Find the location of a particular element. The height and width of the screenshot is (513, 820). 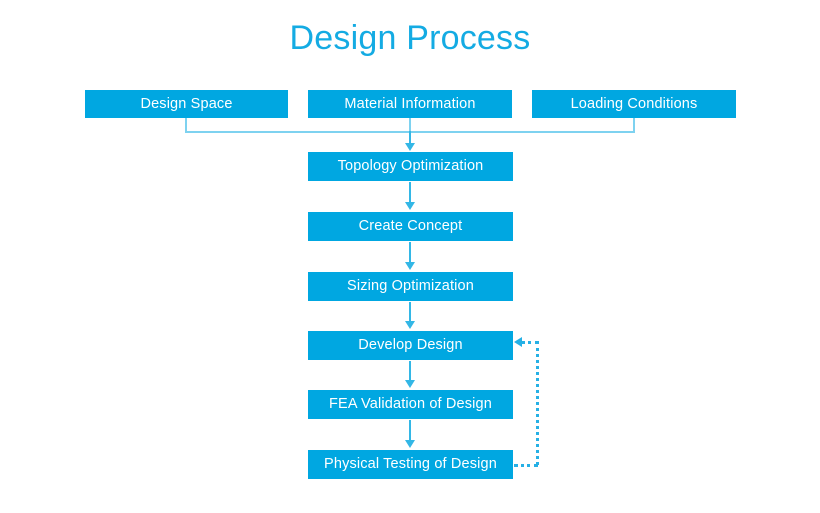

node-material-information-label: Material Information is located at coordinates (410, 103).